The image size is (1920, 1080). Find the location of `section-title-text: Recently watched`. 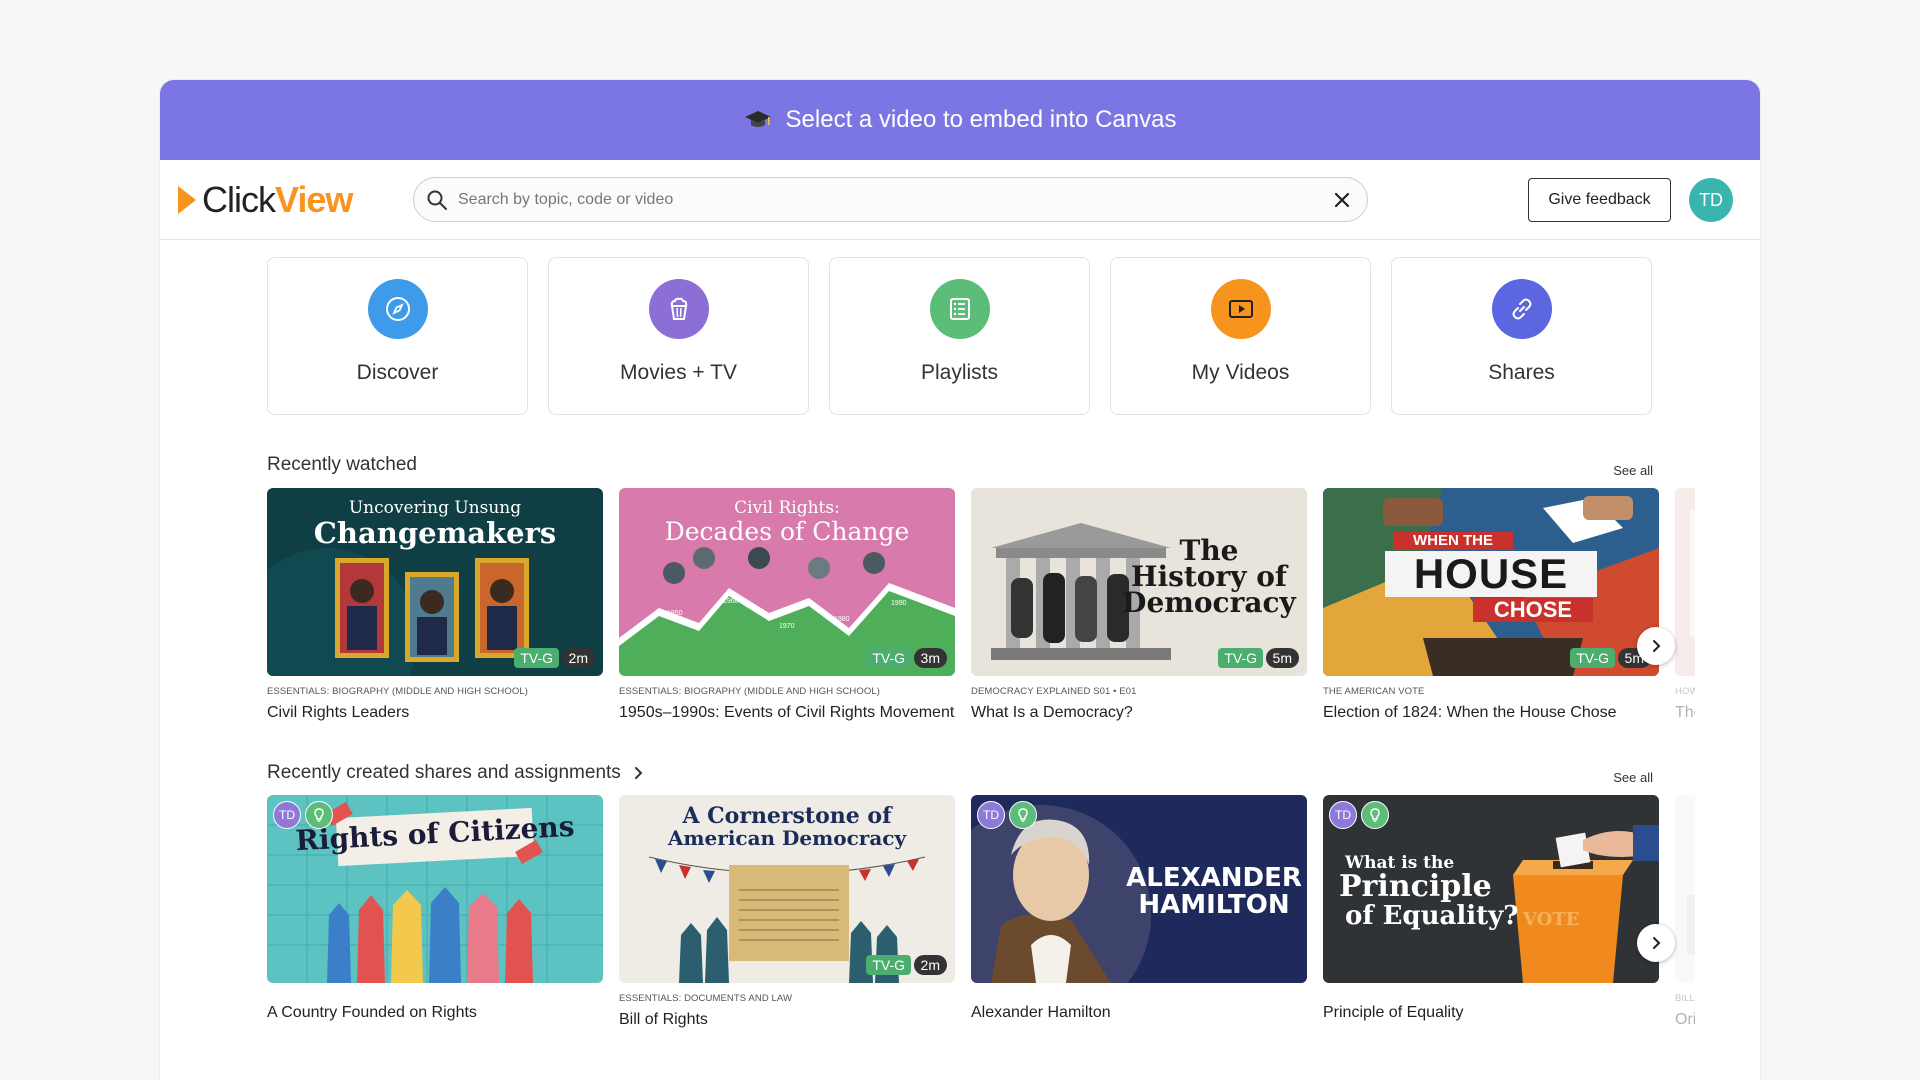

section-title-text: Recently watched is located at coordinates (342, 464).